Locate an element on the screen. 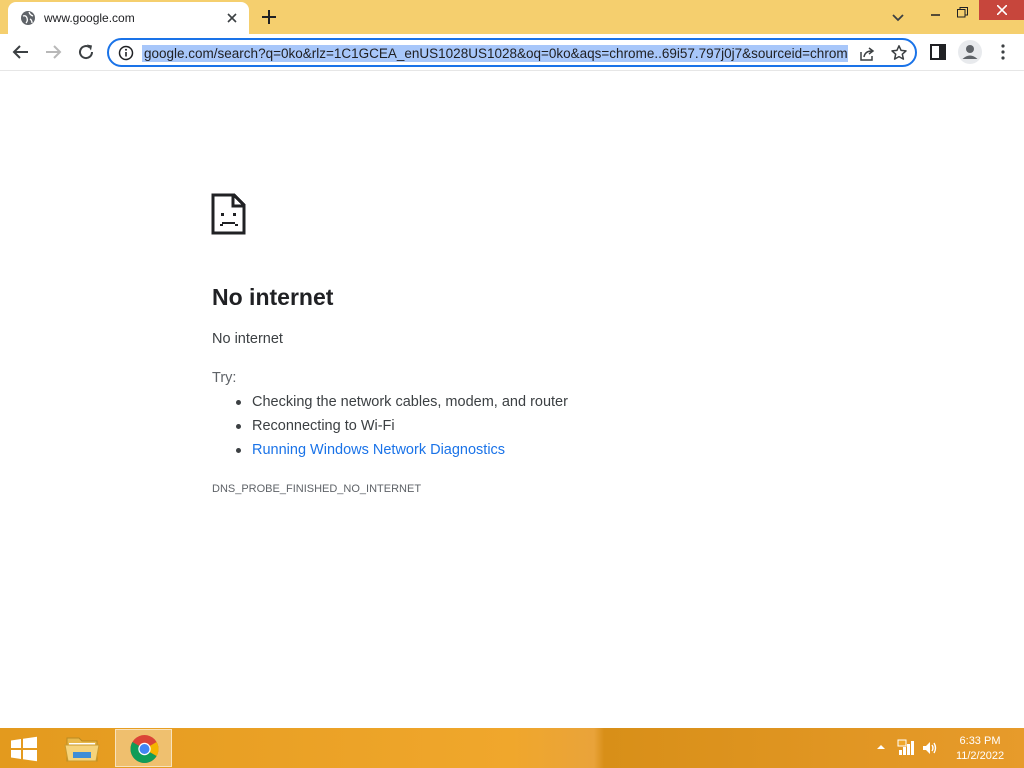 Image resolution: width=1024 pixels, height=768 pixels. tab-search-icon is located at coordinates (898, 17).